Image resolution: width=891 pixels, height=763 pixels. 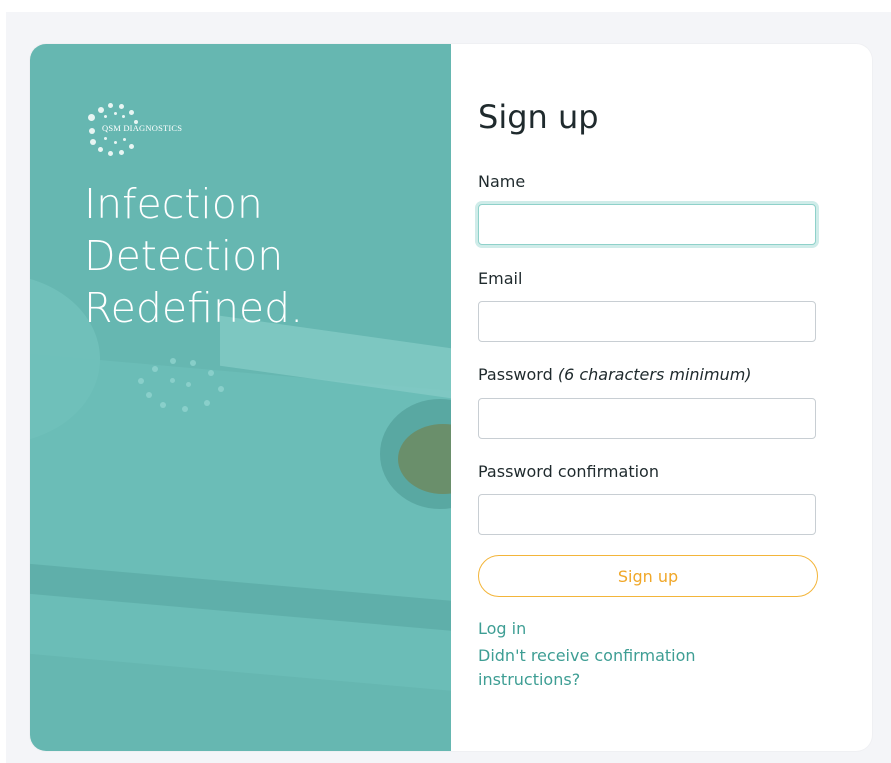 I want to click on hero-dot-pattern, so click(x=180, y=384).